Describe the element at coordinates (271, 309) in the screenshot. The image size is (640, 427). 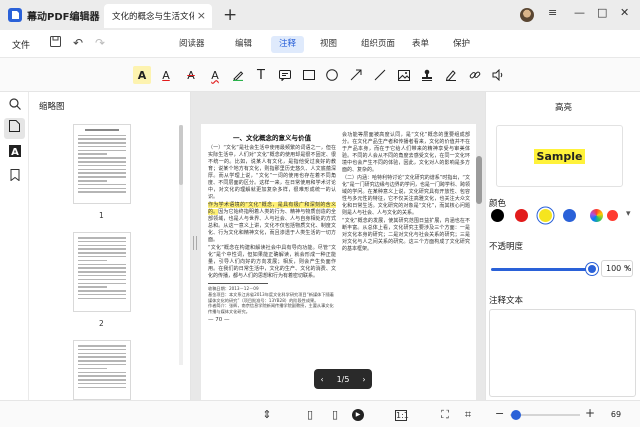
I see `footnote-author: 作者简介：张辉，南京信息学院新闻传播学院副教授，主要从事文化传播与媒体文化研究。` at that location.